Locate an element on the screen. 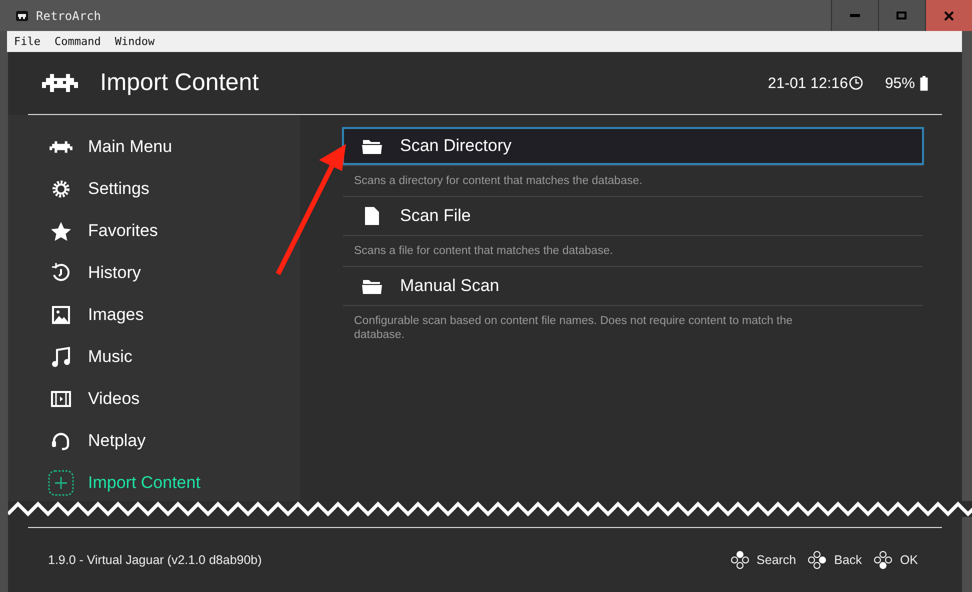 The width and height of the screenshot is (972, 592). menu-entry: Manual Scan is located at coordinates (633, 286).